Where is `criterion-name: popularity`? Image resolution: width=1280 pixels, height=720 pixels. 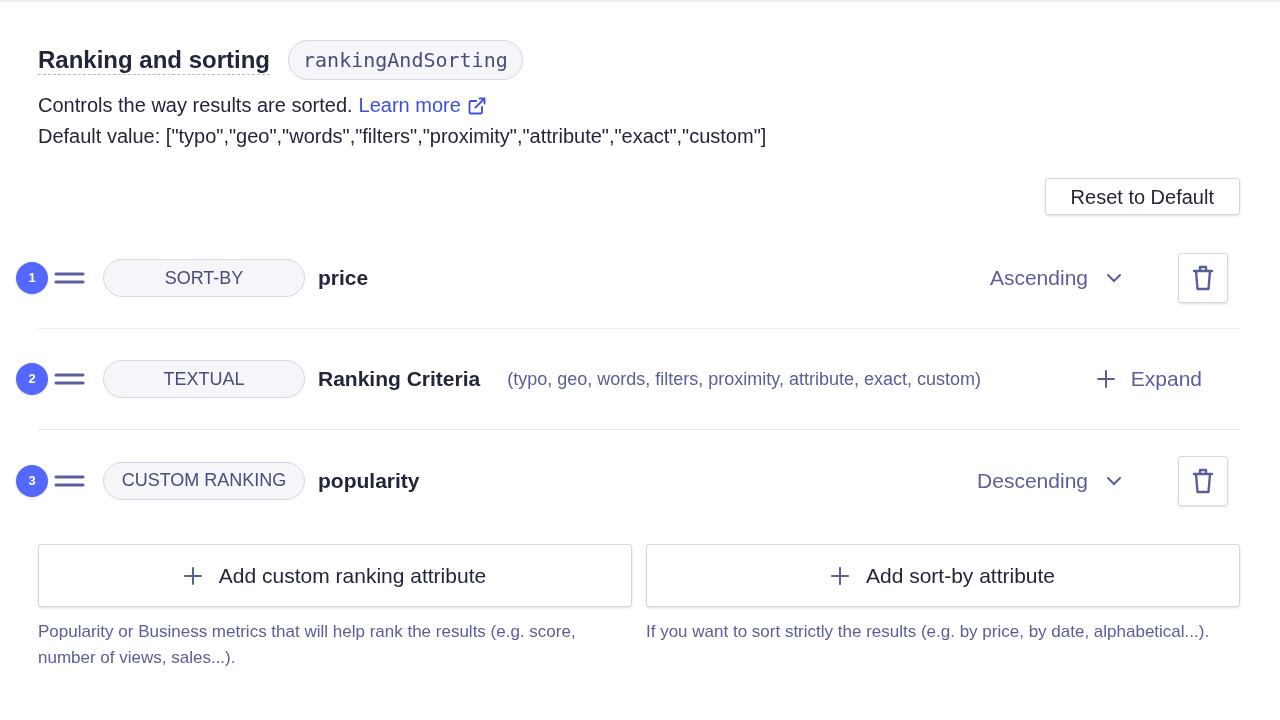
criterion-name: popularity is located at coordinates (369, 480).